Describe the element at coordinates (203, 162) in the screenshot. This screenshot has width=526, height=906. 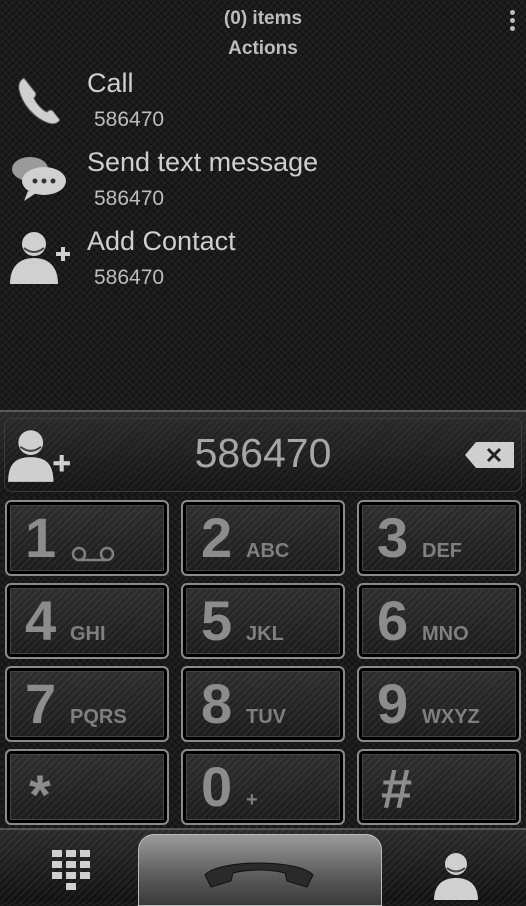
I see `send-text-label: Send text message` at that location.